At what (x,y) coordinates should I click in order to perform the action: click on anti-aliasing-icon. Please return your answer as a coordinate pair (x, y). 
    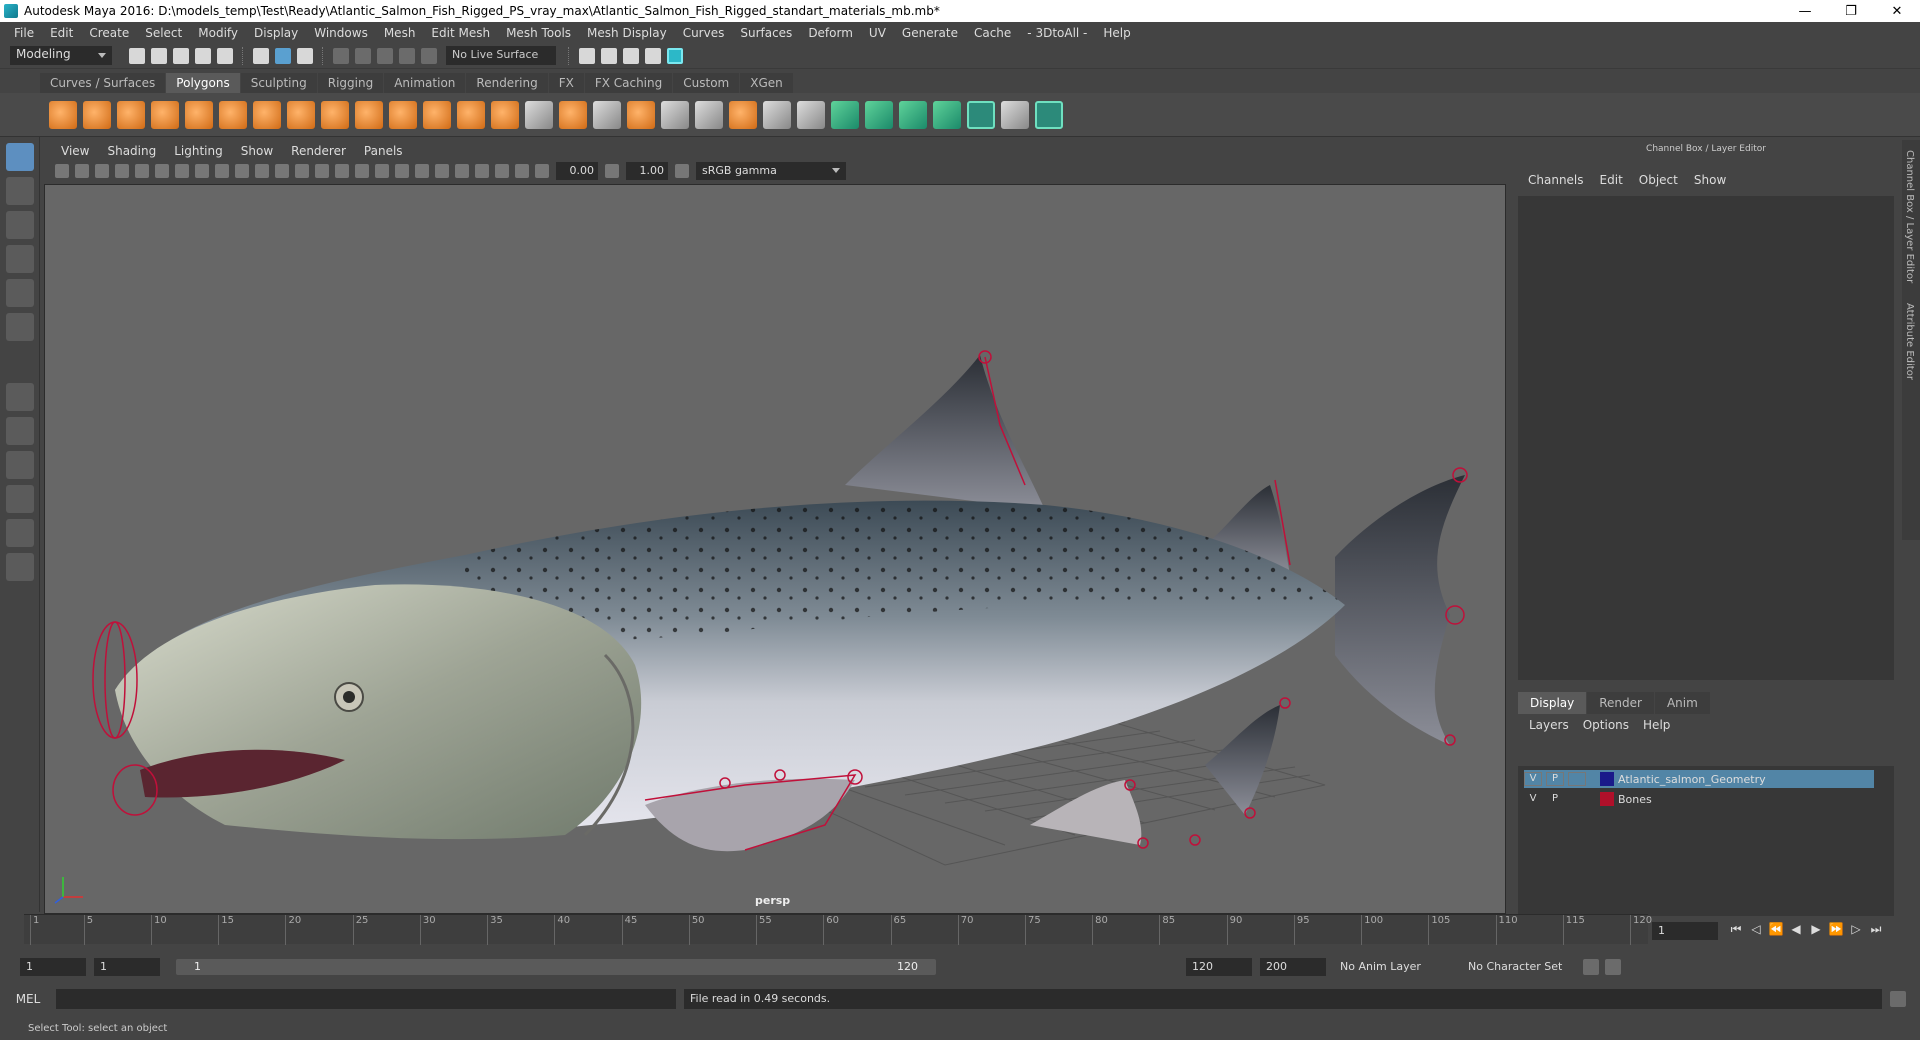
    Looking at the image, I should click on (462, 171).